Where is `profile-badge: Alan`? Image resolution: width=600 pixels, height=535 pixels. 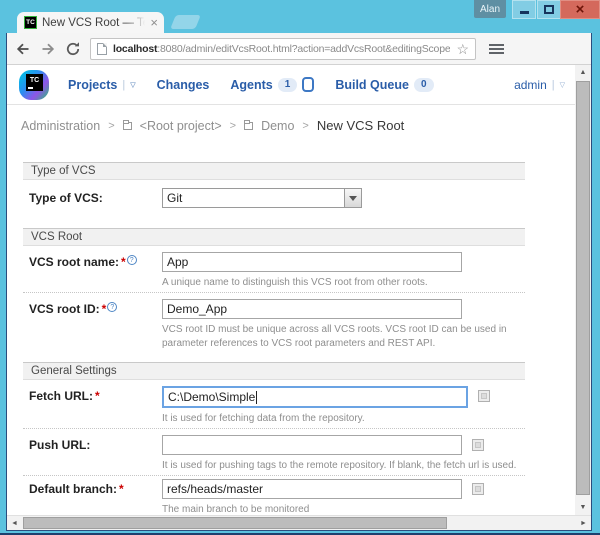 profile-badge: Alan is located at coordinates (490, 9).